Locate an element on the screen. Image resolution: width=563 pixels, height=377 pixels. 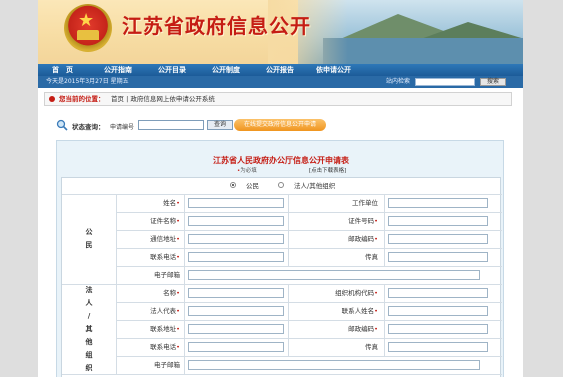
legal-group-label: 其 is located at coordinates (89, 328).